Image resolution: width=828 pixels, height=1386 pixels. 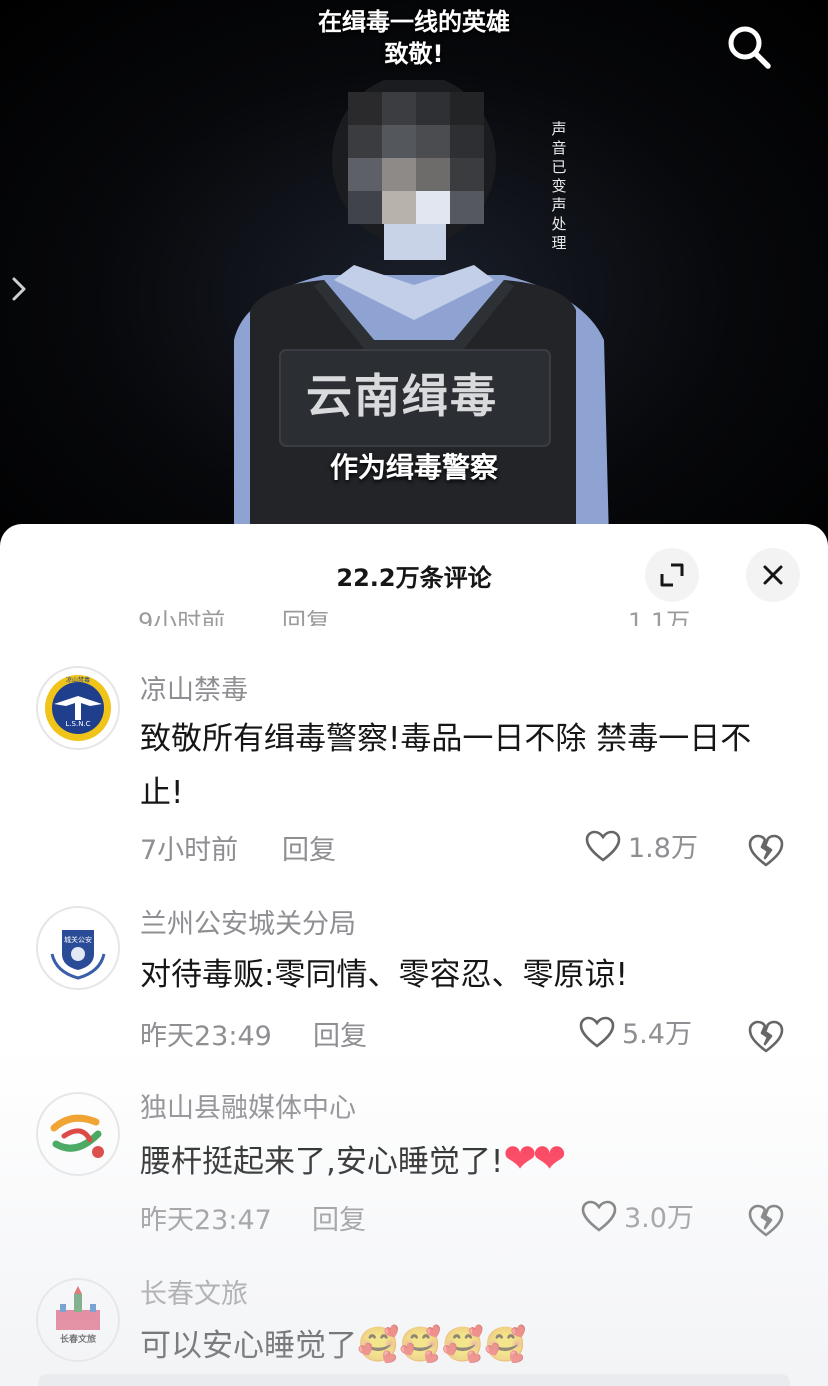 I want to click on svg-text: 凉山禁毒, so click(x=78, y=680).